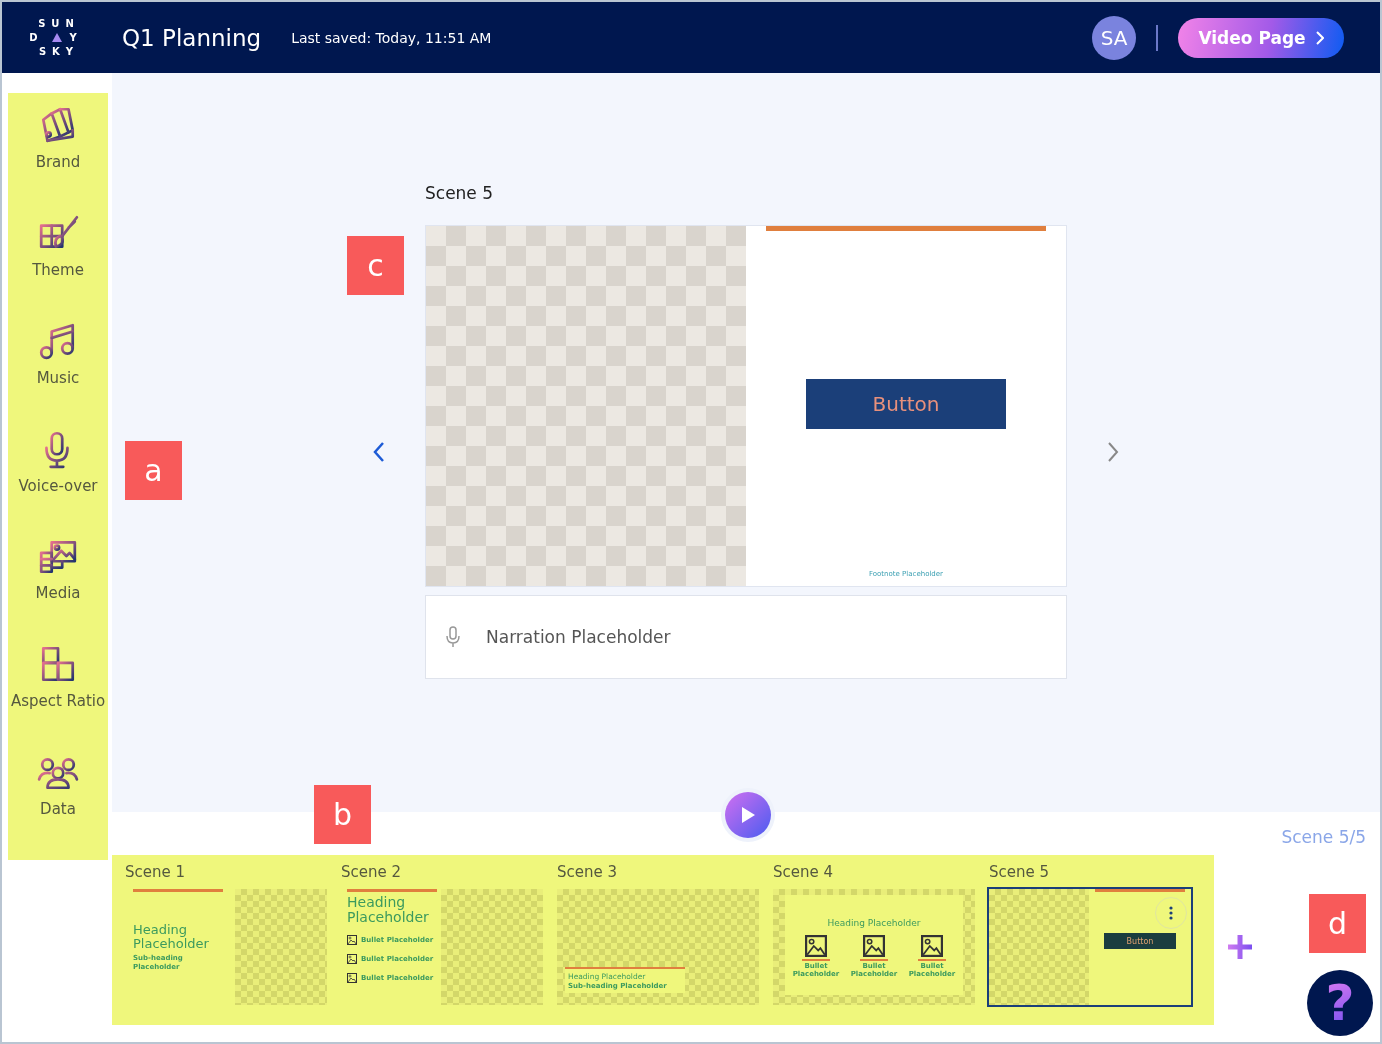 The height and width of the screenshot is (1044, 1382). I want to click on callout-label: b, so click(342, 814).